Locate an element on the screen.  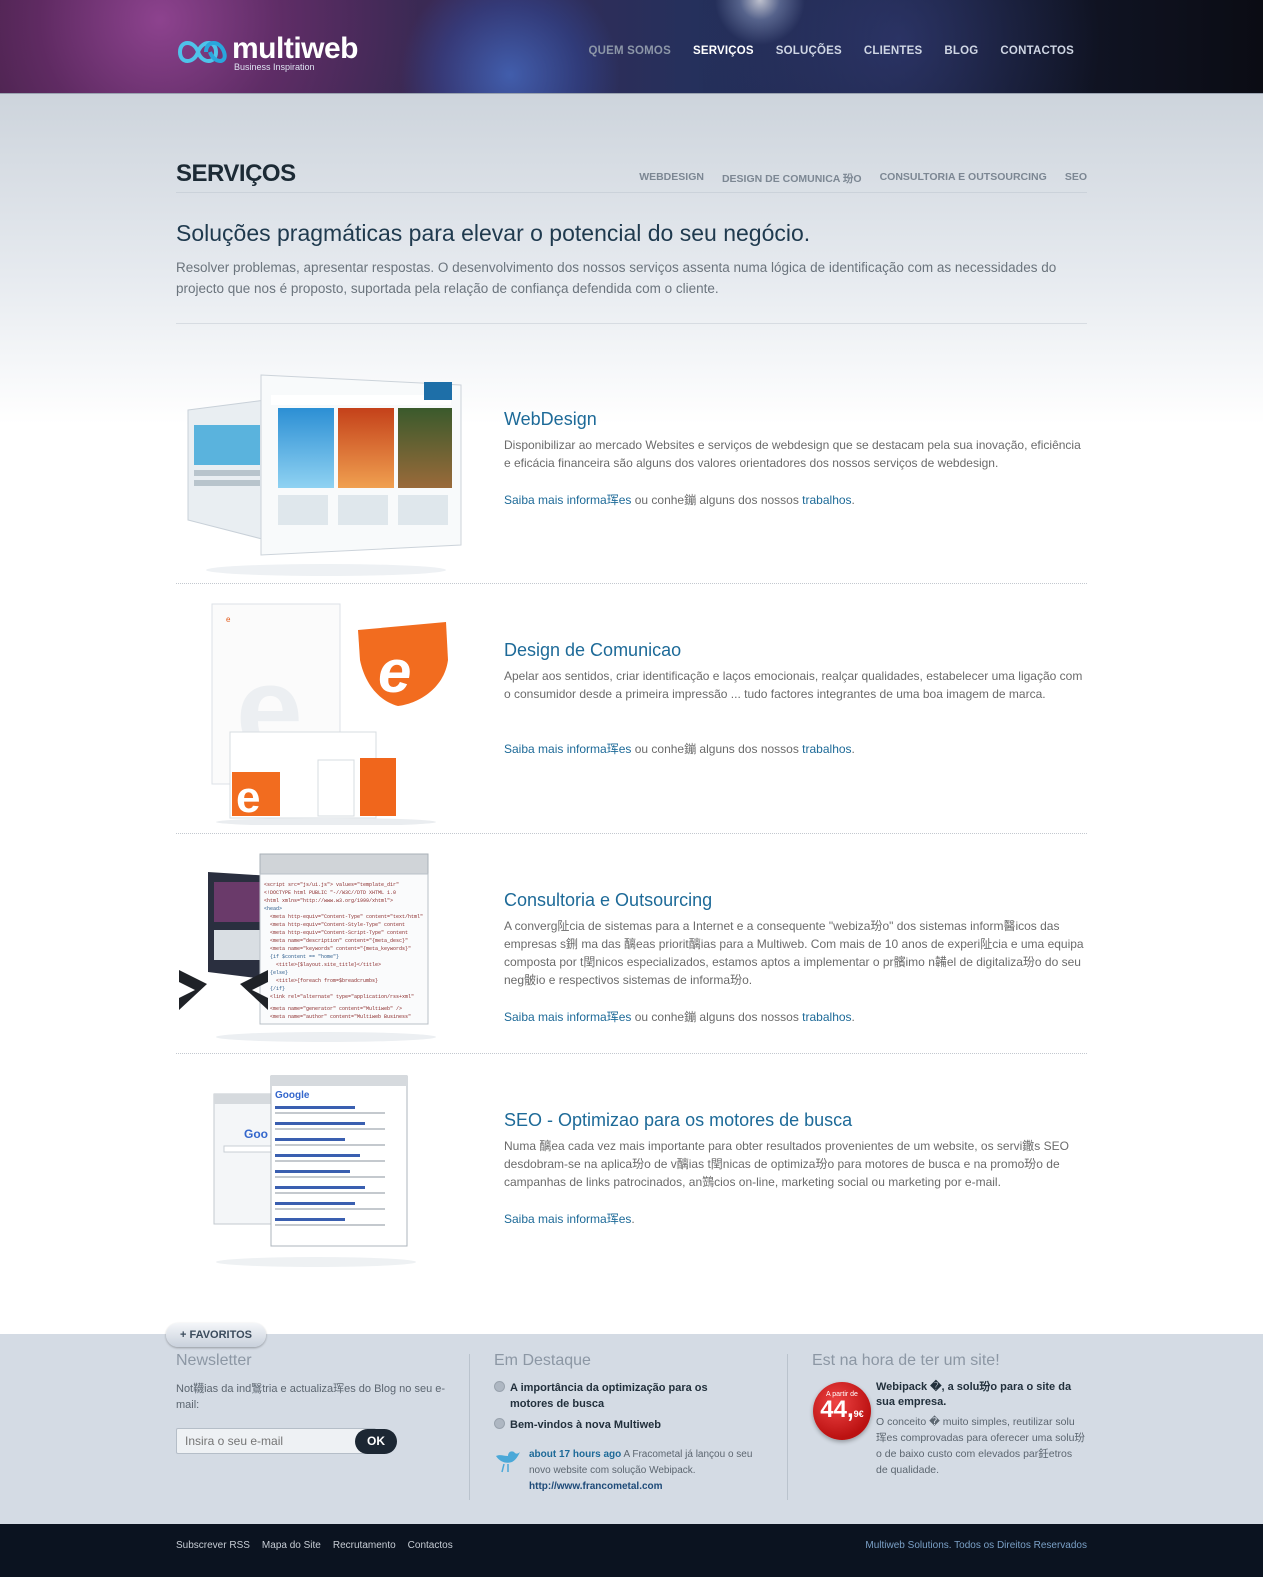
logo-tagline: Business Inspiration is located at coordinates (274, 67).